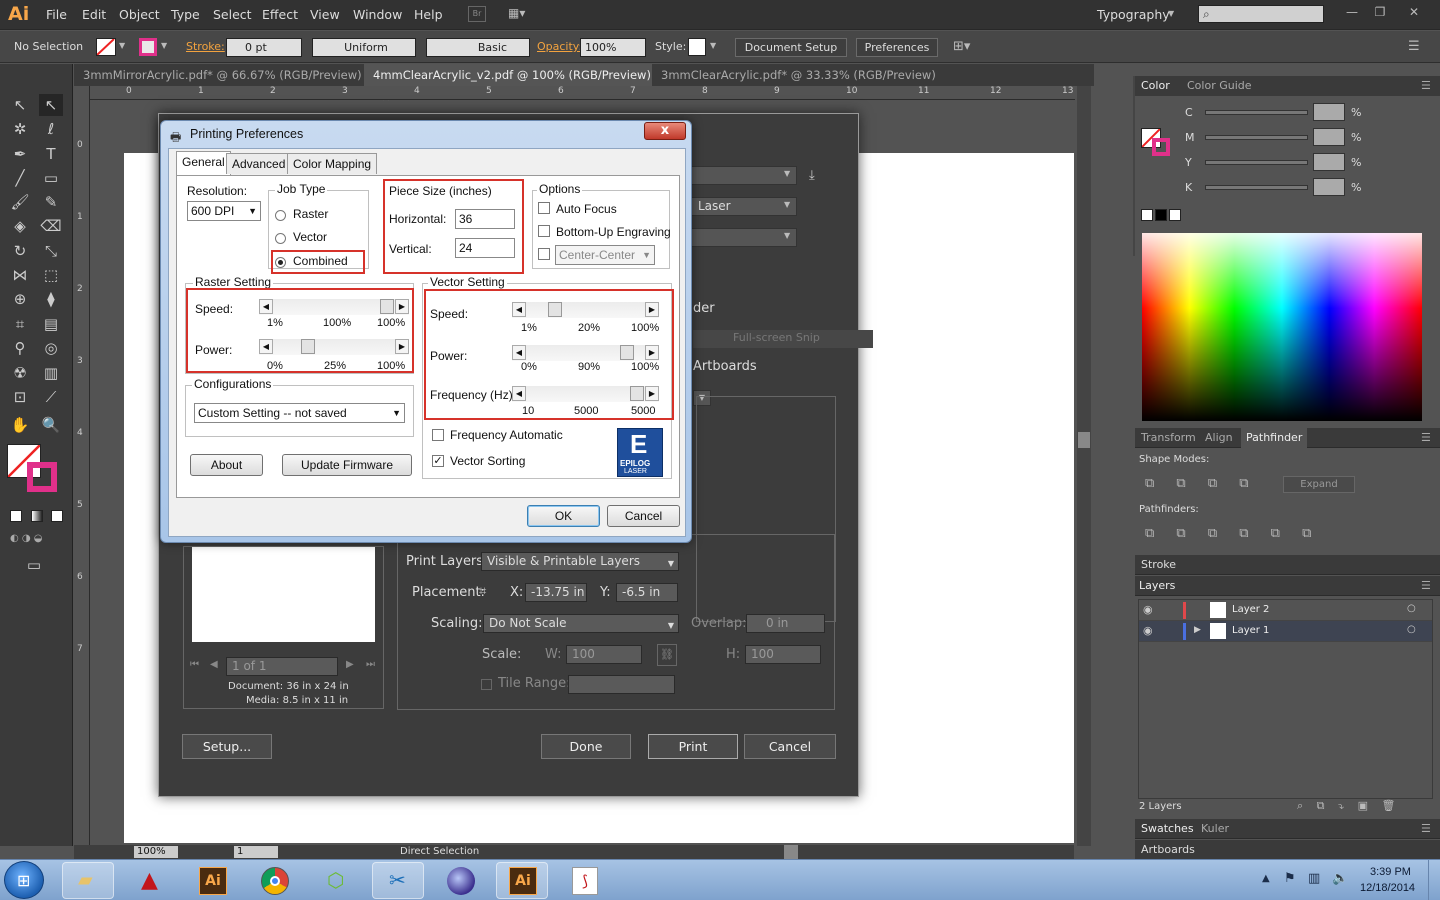 This screenshot has width=1440, height=900. What do you see at coordinates (224, 211) in the screenshot?
I see `resolution-select: 600 DPI ▼` at bounding box center [224, 211].